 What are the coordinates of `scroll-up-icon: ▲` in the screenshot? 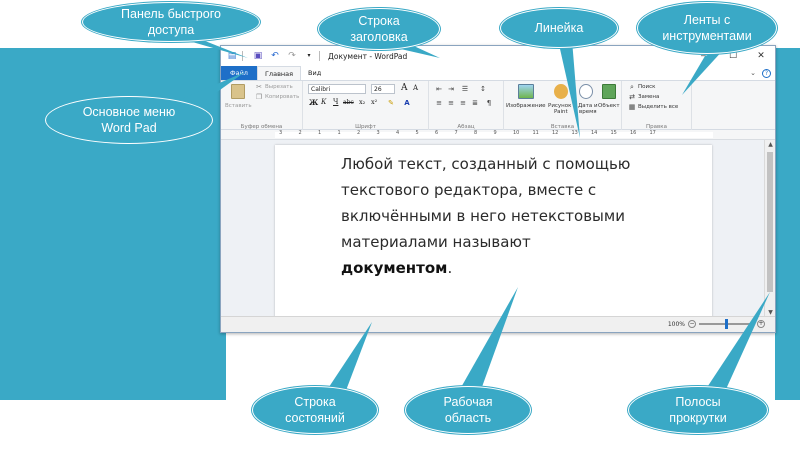 It's located at (770, 145).